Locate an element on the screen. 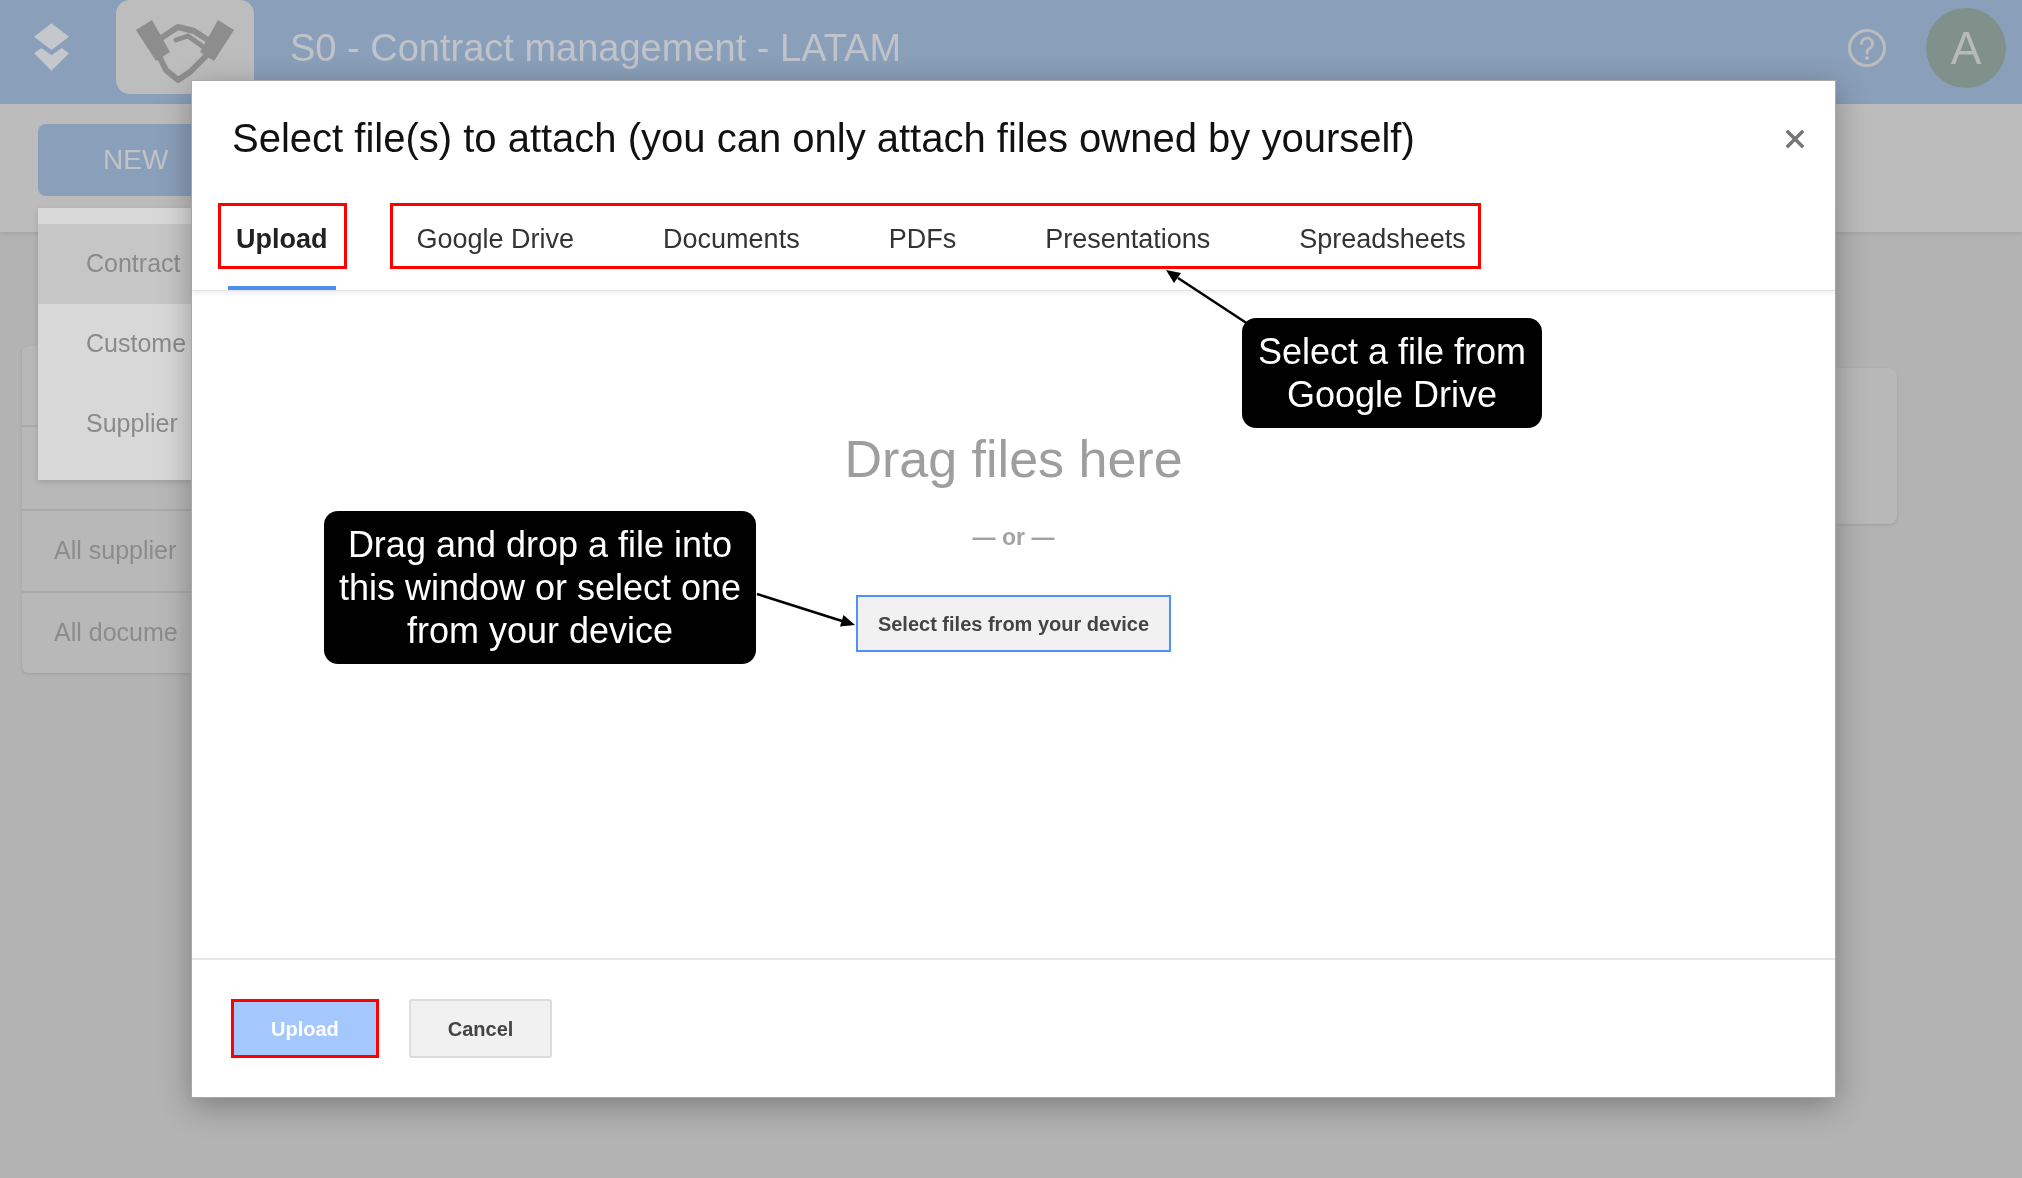  help-icon is located at coordinates (1867, 48).